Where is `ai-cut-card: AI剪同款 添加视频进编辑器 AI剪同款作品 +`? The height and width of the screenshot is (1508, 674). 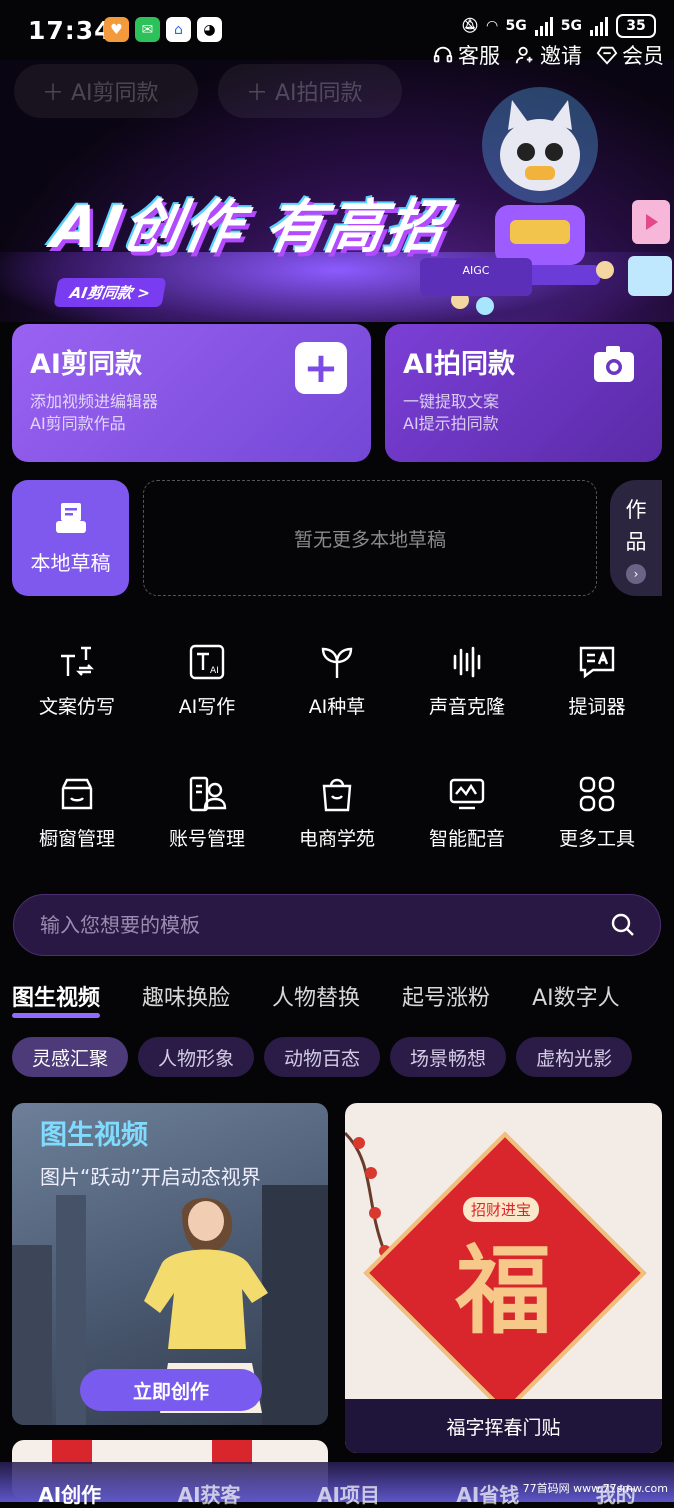
ai-cut-card: AI剪同款 添加视频进编辑器 AI剪同款作品 + is located at coordinates (191, 393).